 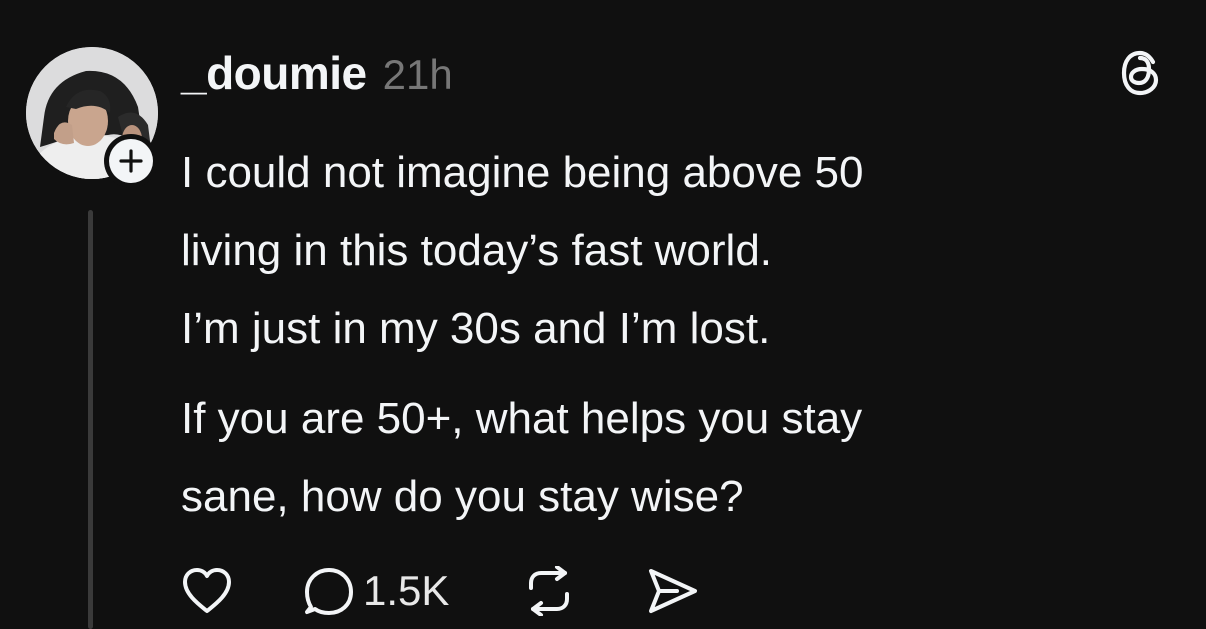 I want to click on post-header: _doumie 21h, so click(x=317, y=73).